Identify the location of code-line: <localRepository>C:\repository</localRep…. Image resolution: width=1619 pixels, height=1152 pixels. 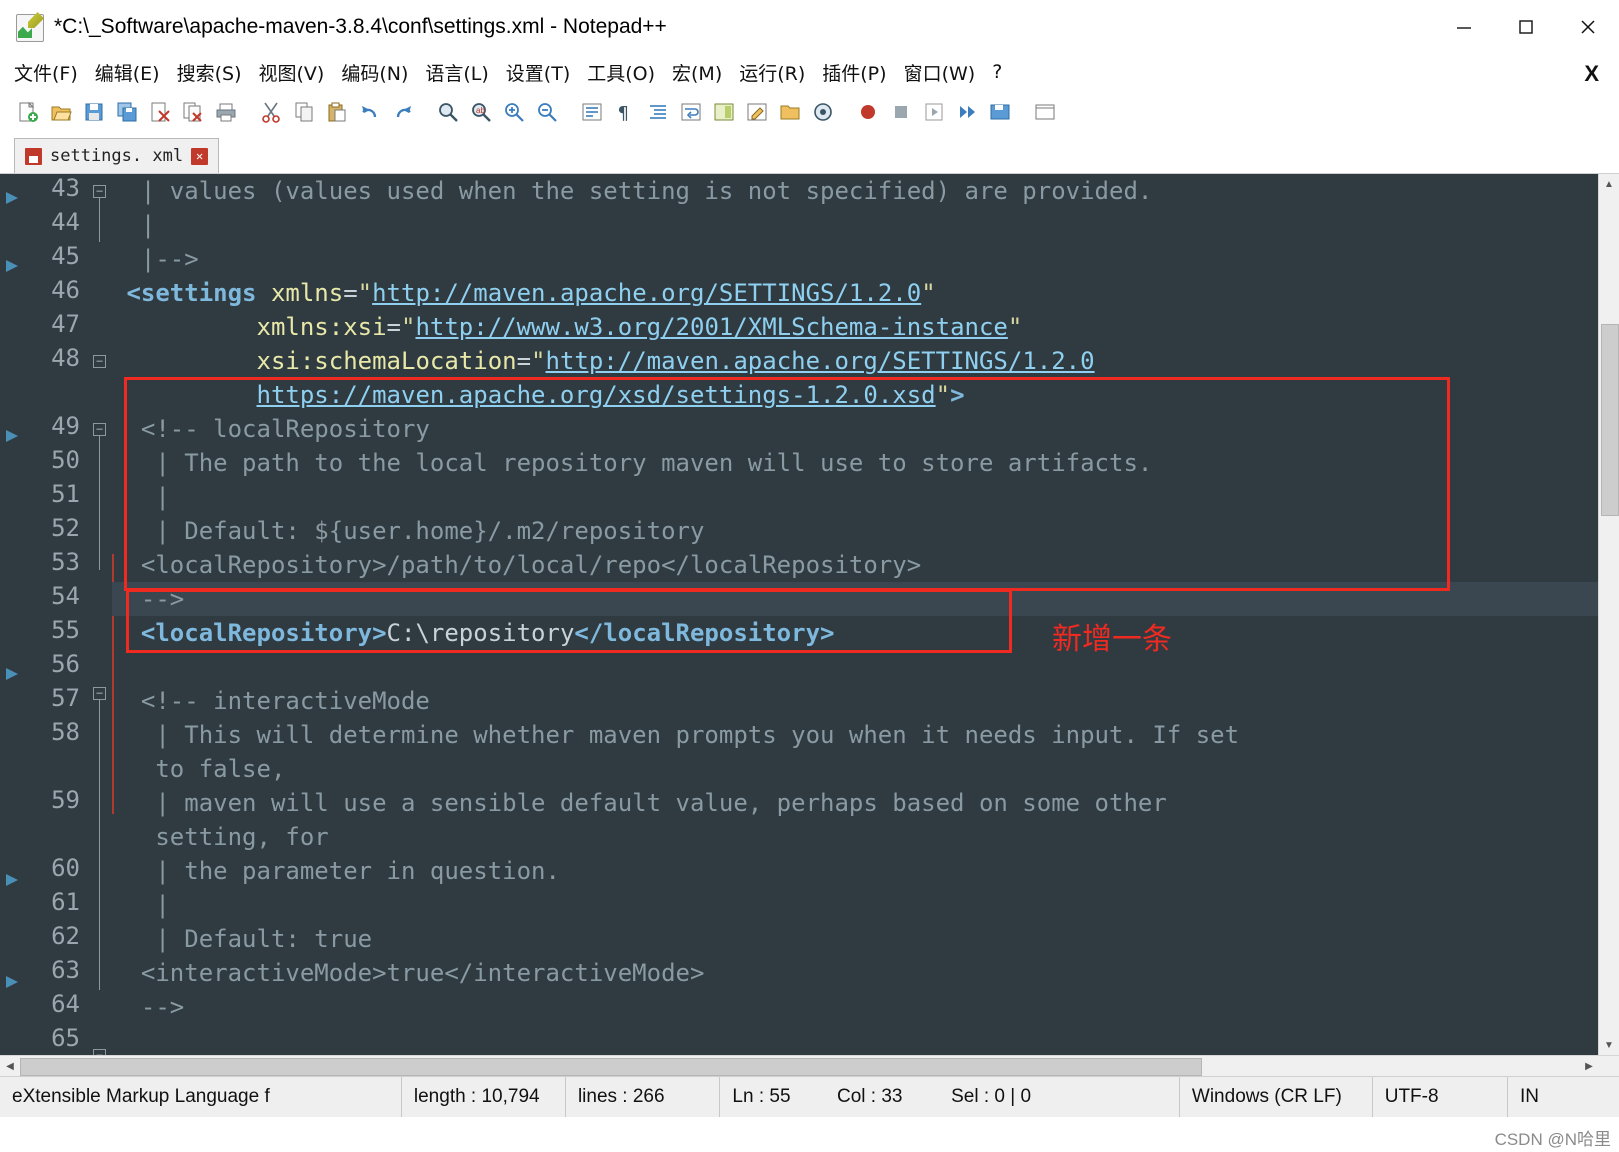
(865, 633).